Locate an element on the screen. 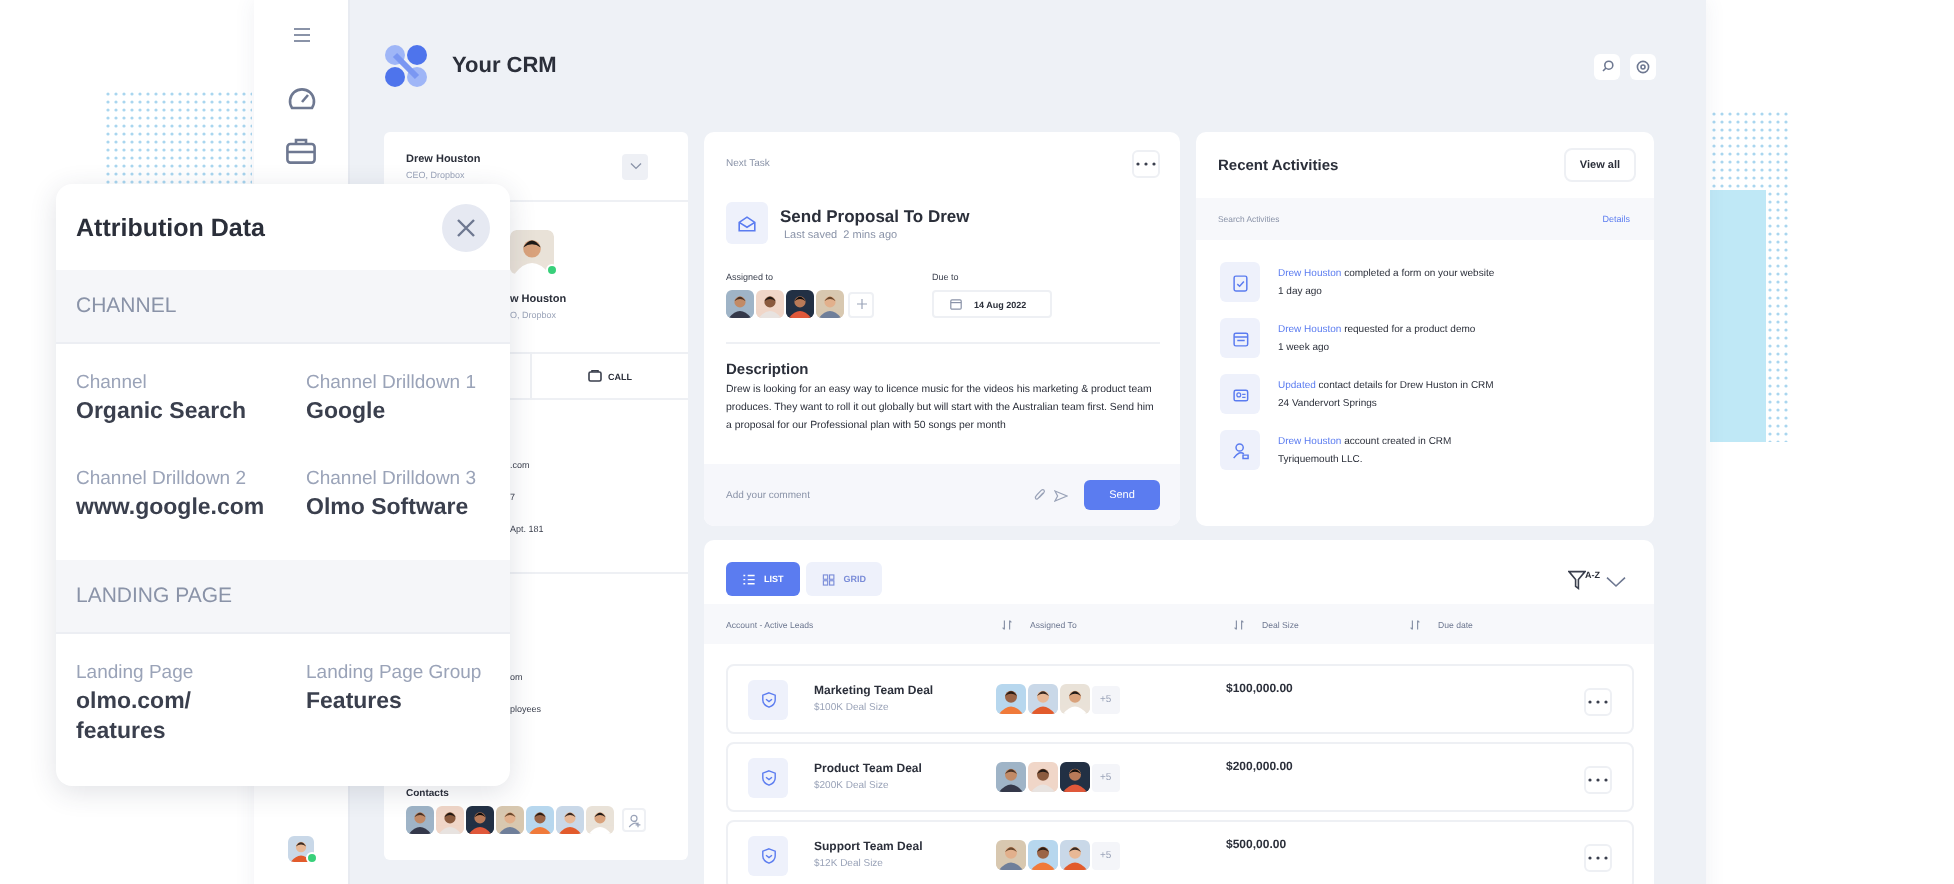 The width and height of the screenshot is (1954, 884). logo-icon is located at coordinates (406, 66).